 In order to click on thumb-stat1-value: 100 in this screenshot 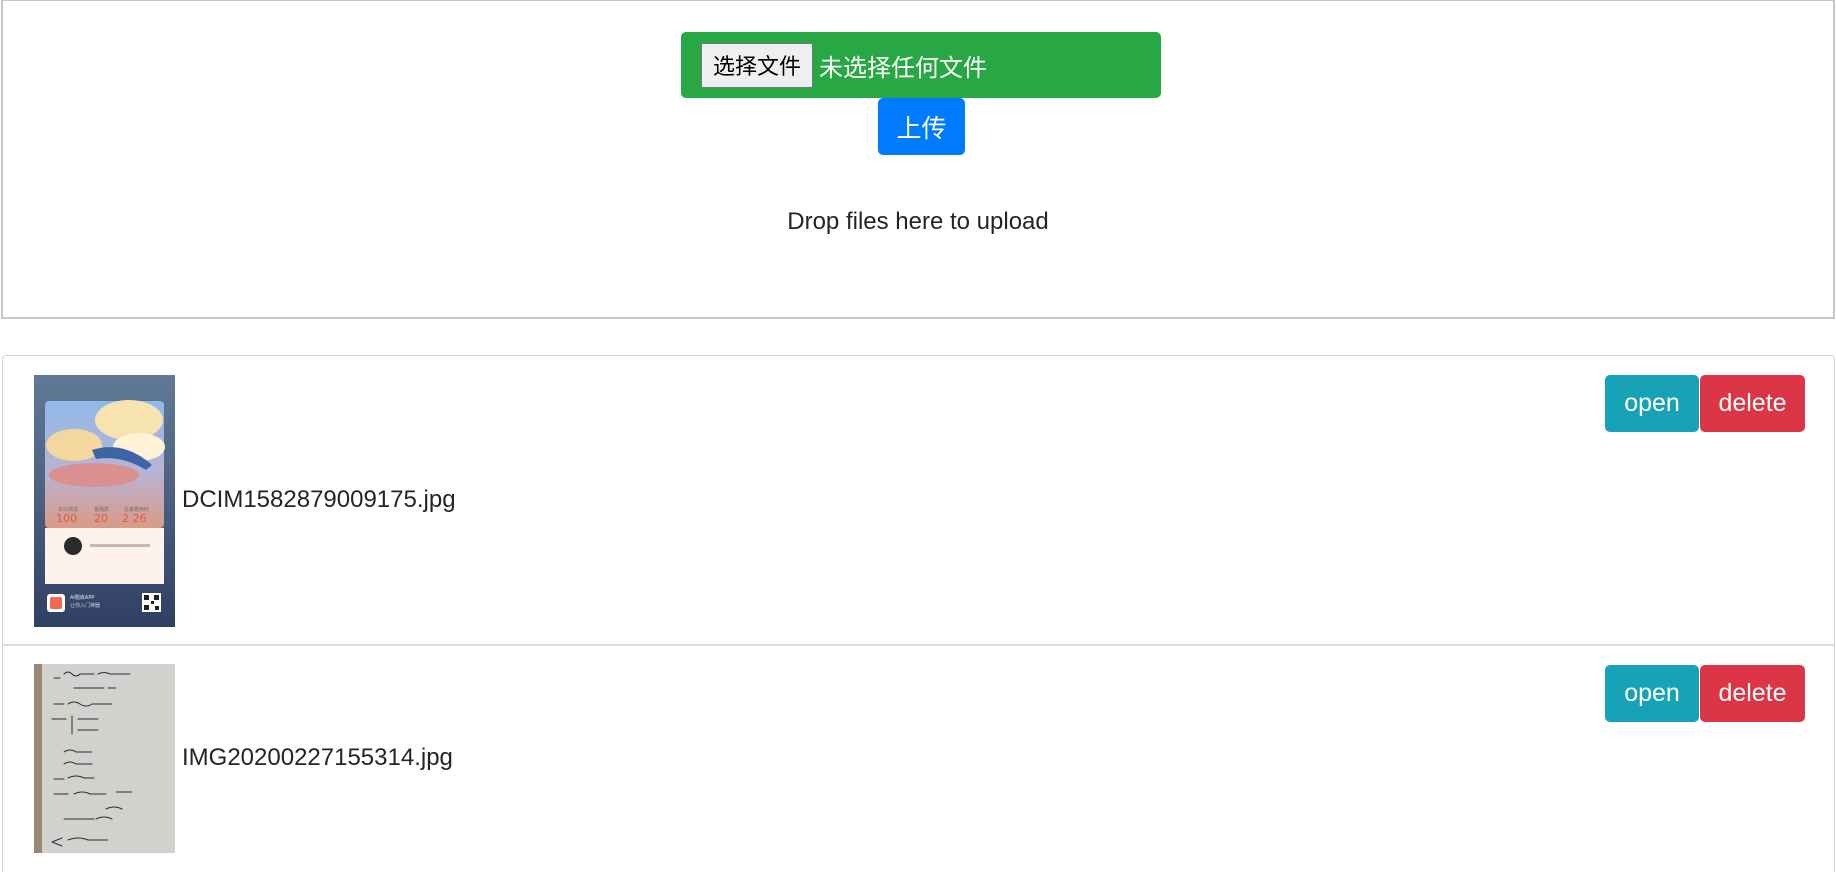, I will do `click(66, 518)`.